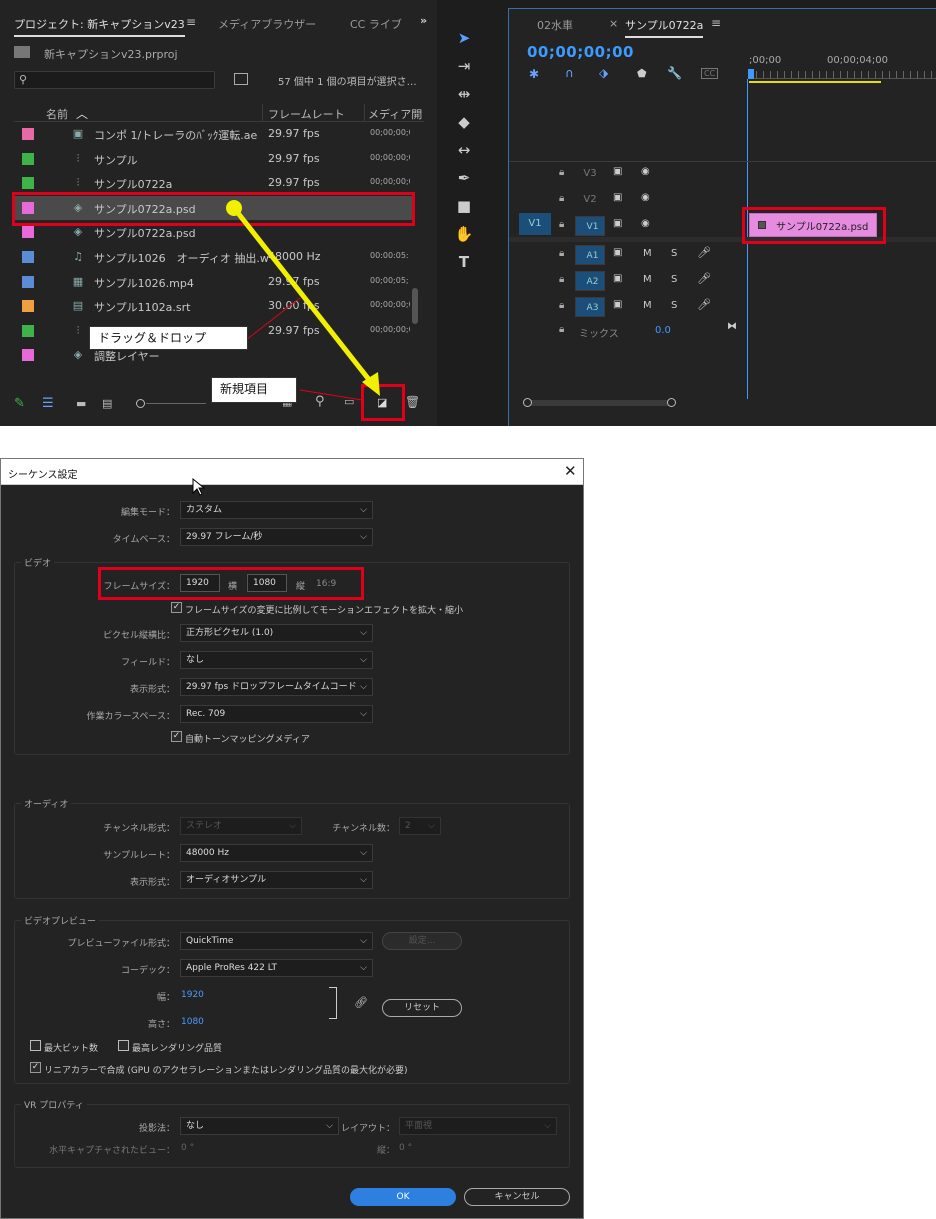  I want to click on video-preview-group-title: ビデオプレビュー, so click(60, 920).